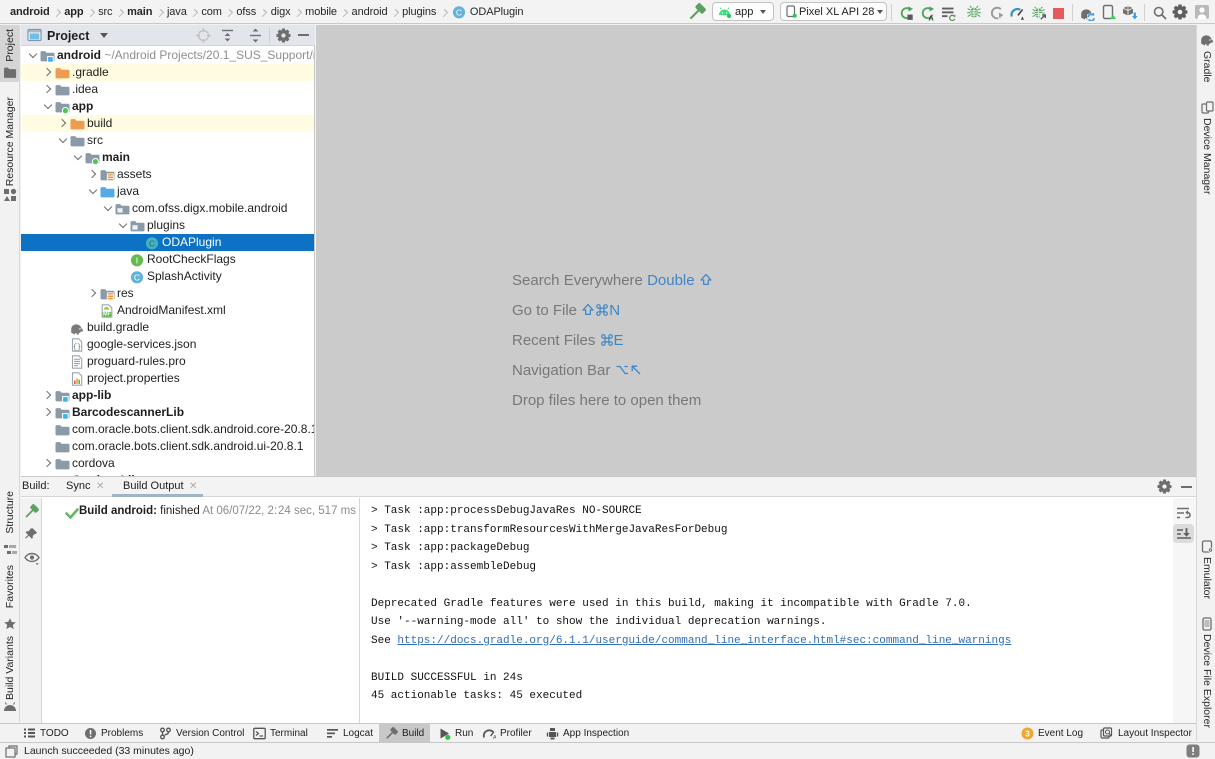 The height and width of the screenshot is (759, 1215). I want to click on svg-text: I, so click(137, 260).